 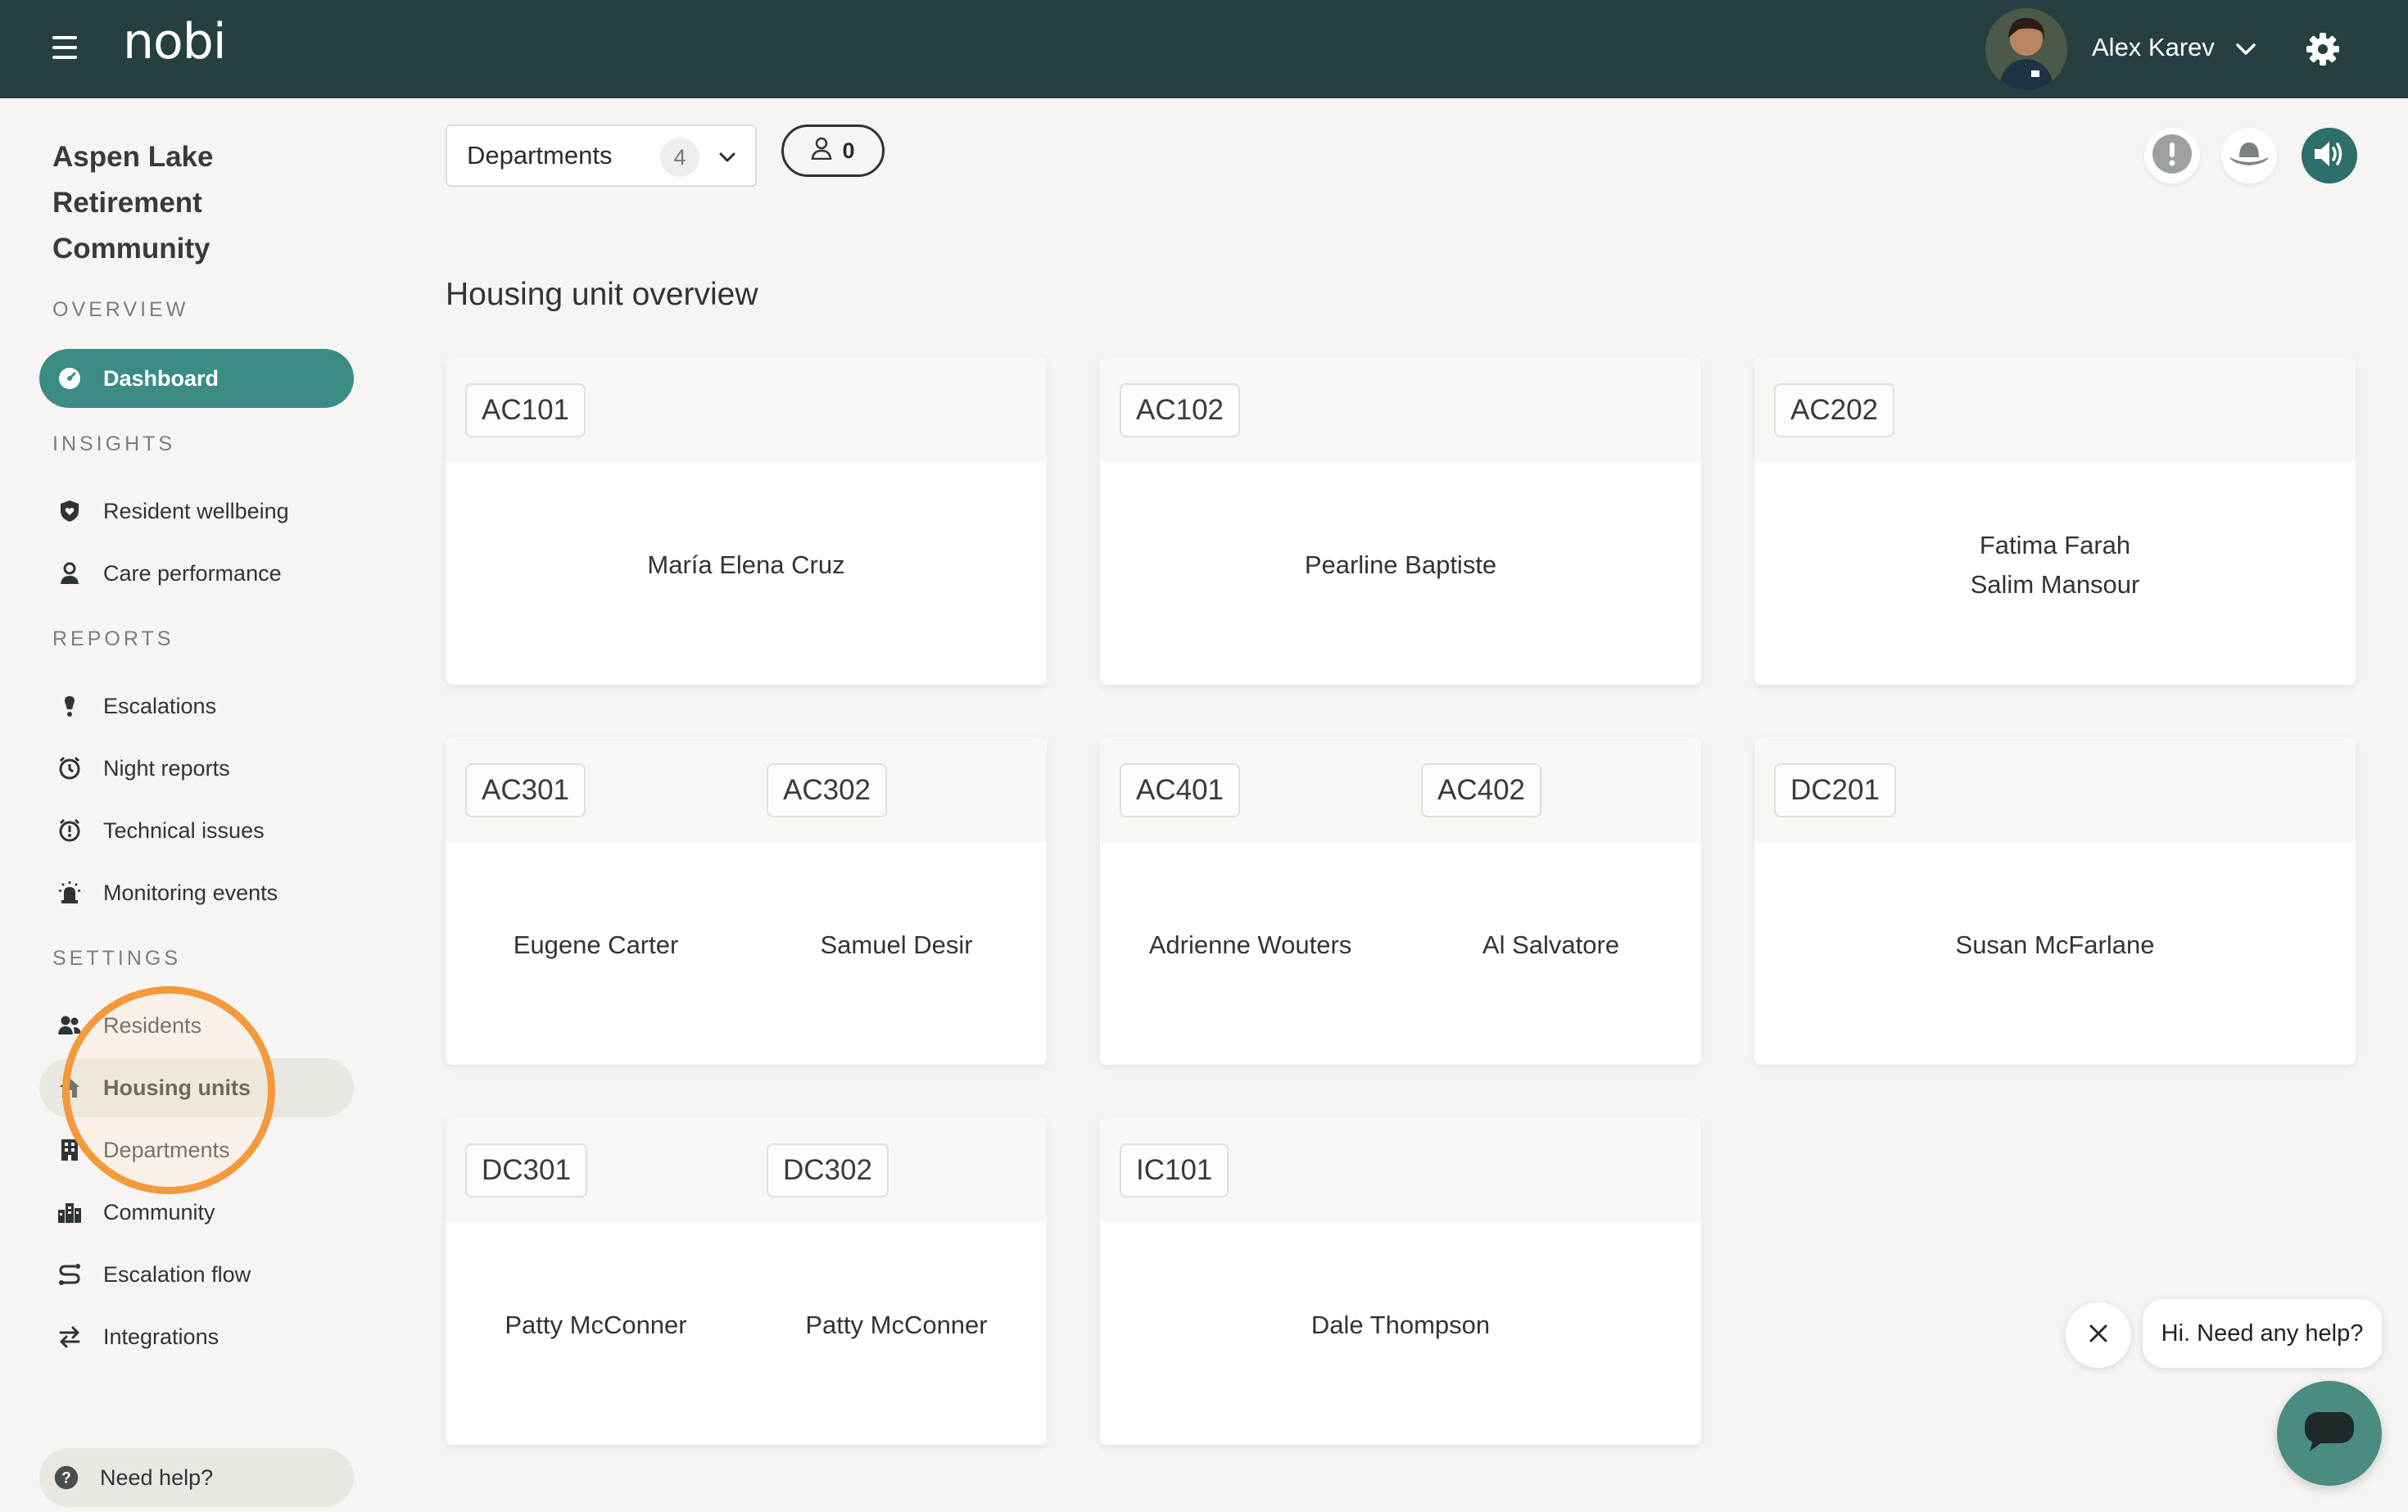 I want to click on sidebar-item-care-performance: Care performance, so click(x=196, y=573).